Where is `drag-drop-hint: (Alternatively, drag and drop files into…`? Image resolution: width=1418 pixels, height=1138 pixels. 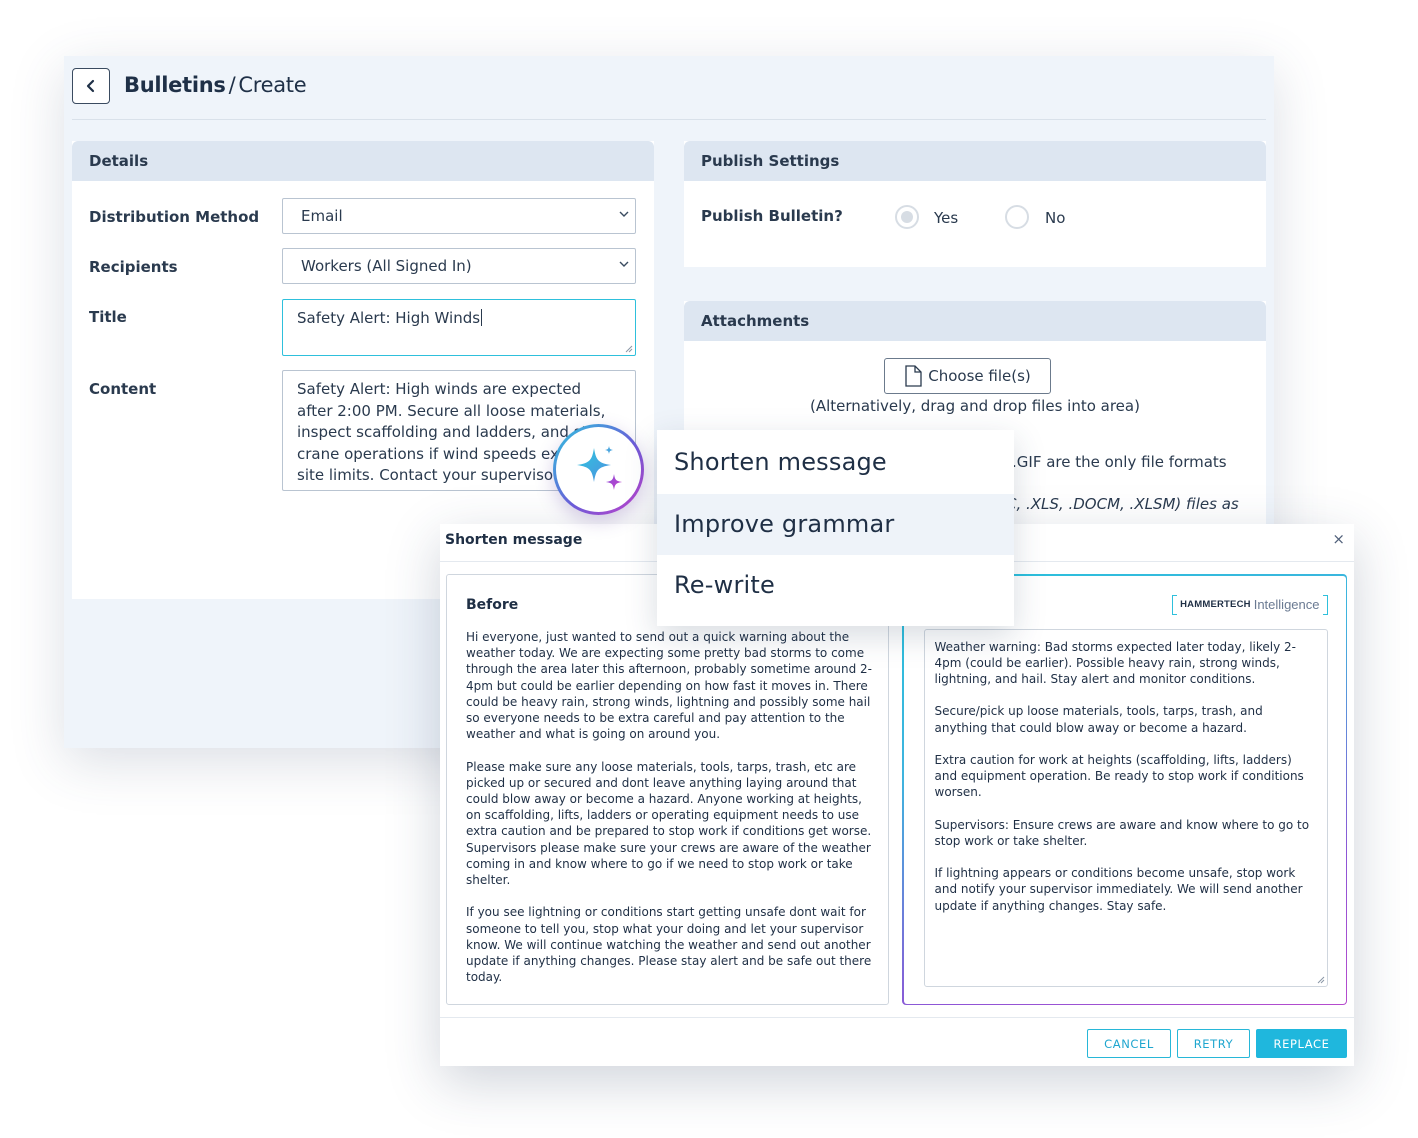
drag-drop-hint: (Alternatively, drag and drop files into… is located at coordinates (975, 406).